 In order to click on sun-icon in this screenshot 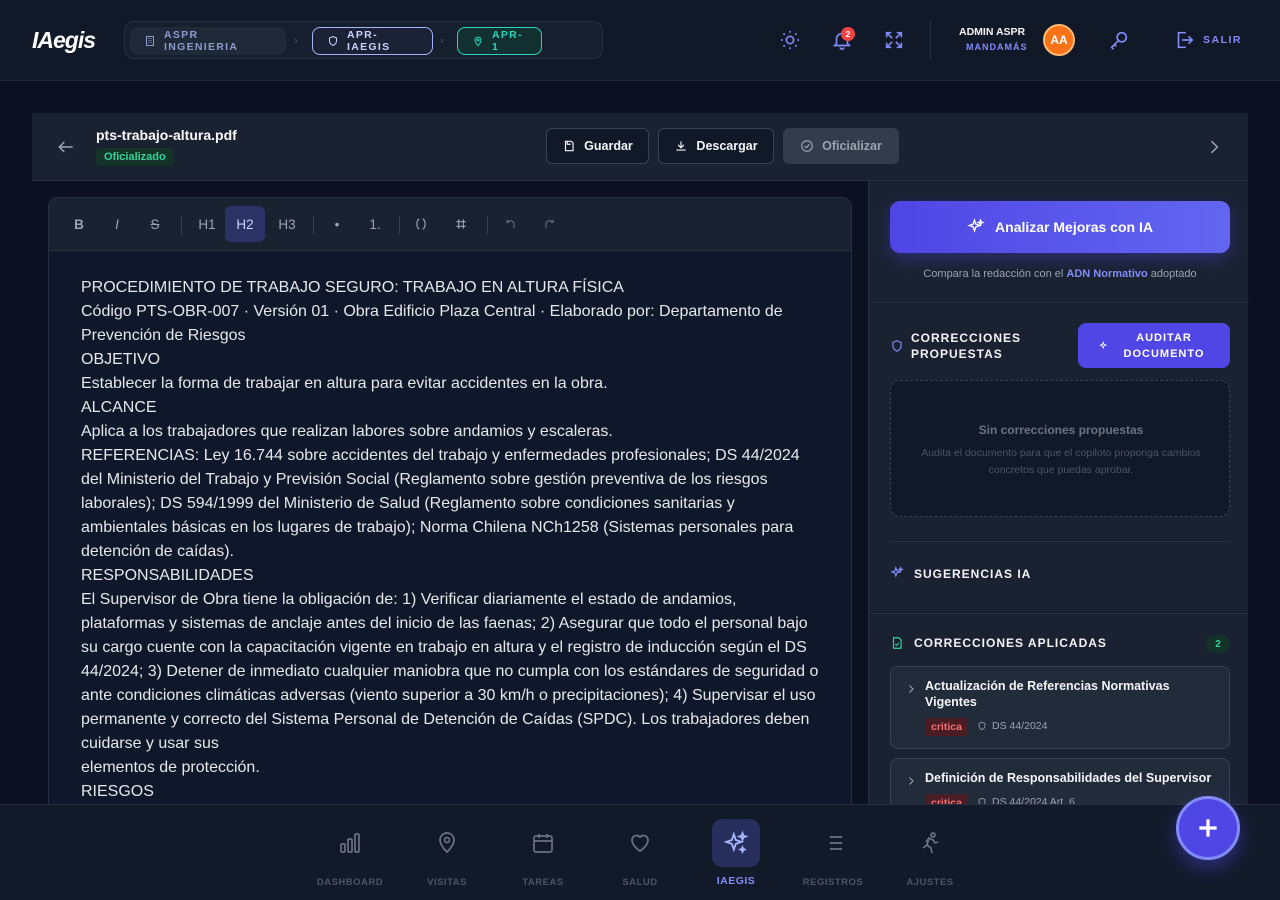, I will do `click(790, 40)`.